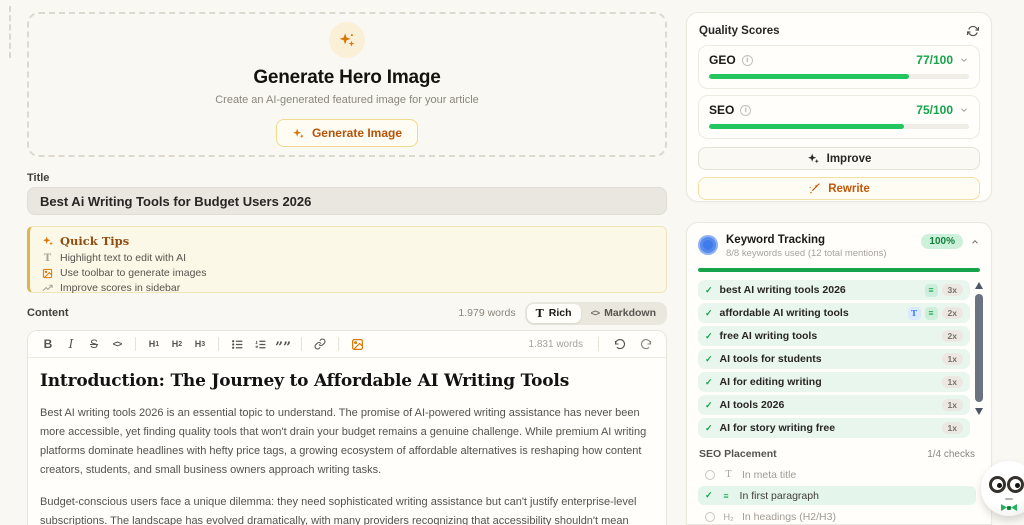 The image size is (1024, 525). What do you see at coordinates (47, 273) in the screenshot?
I see `image-icon` at bounding box center [47, 273].